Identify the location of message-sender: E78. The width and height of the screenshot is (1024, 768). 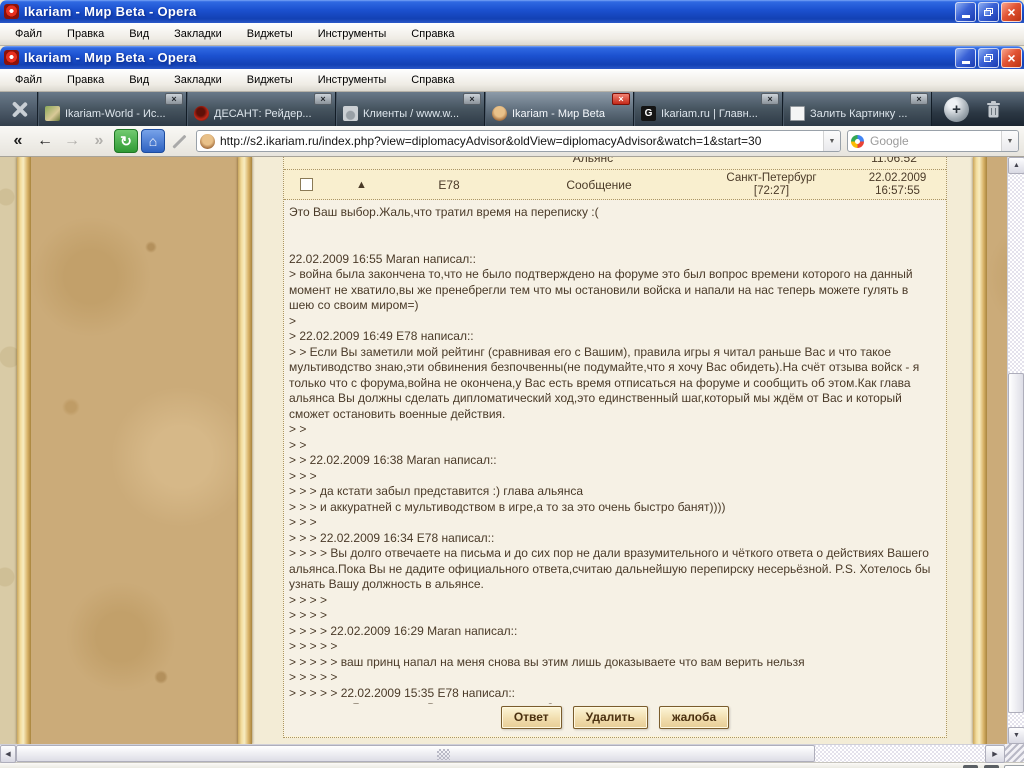
(449, 184).